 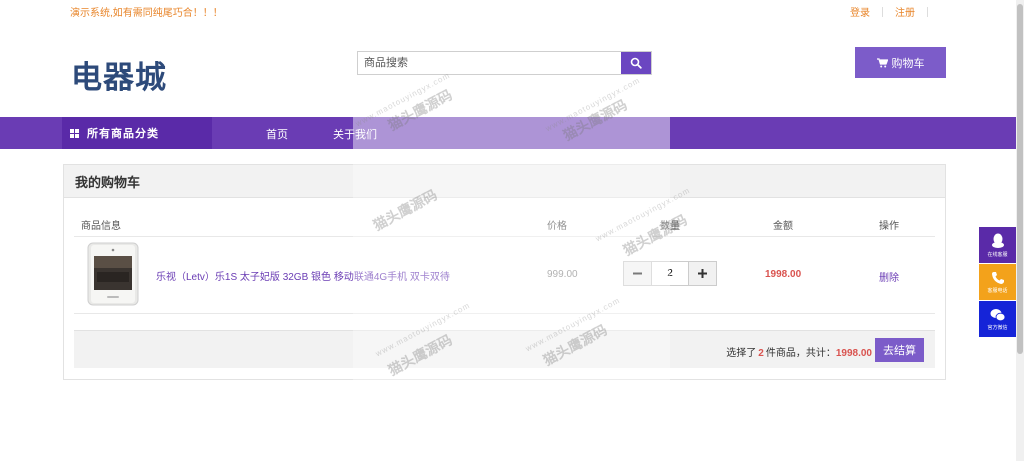 What do you see at coordinates (997, 327) in the screenshot?
I see `wechat-label: 官方微信` at bounding box center [997, 327].